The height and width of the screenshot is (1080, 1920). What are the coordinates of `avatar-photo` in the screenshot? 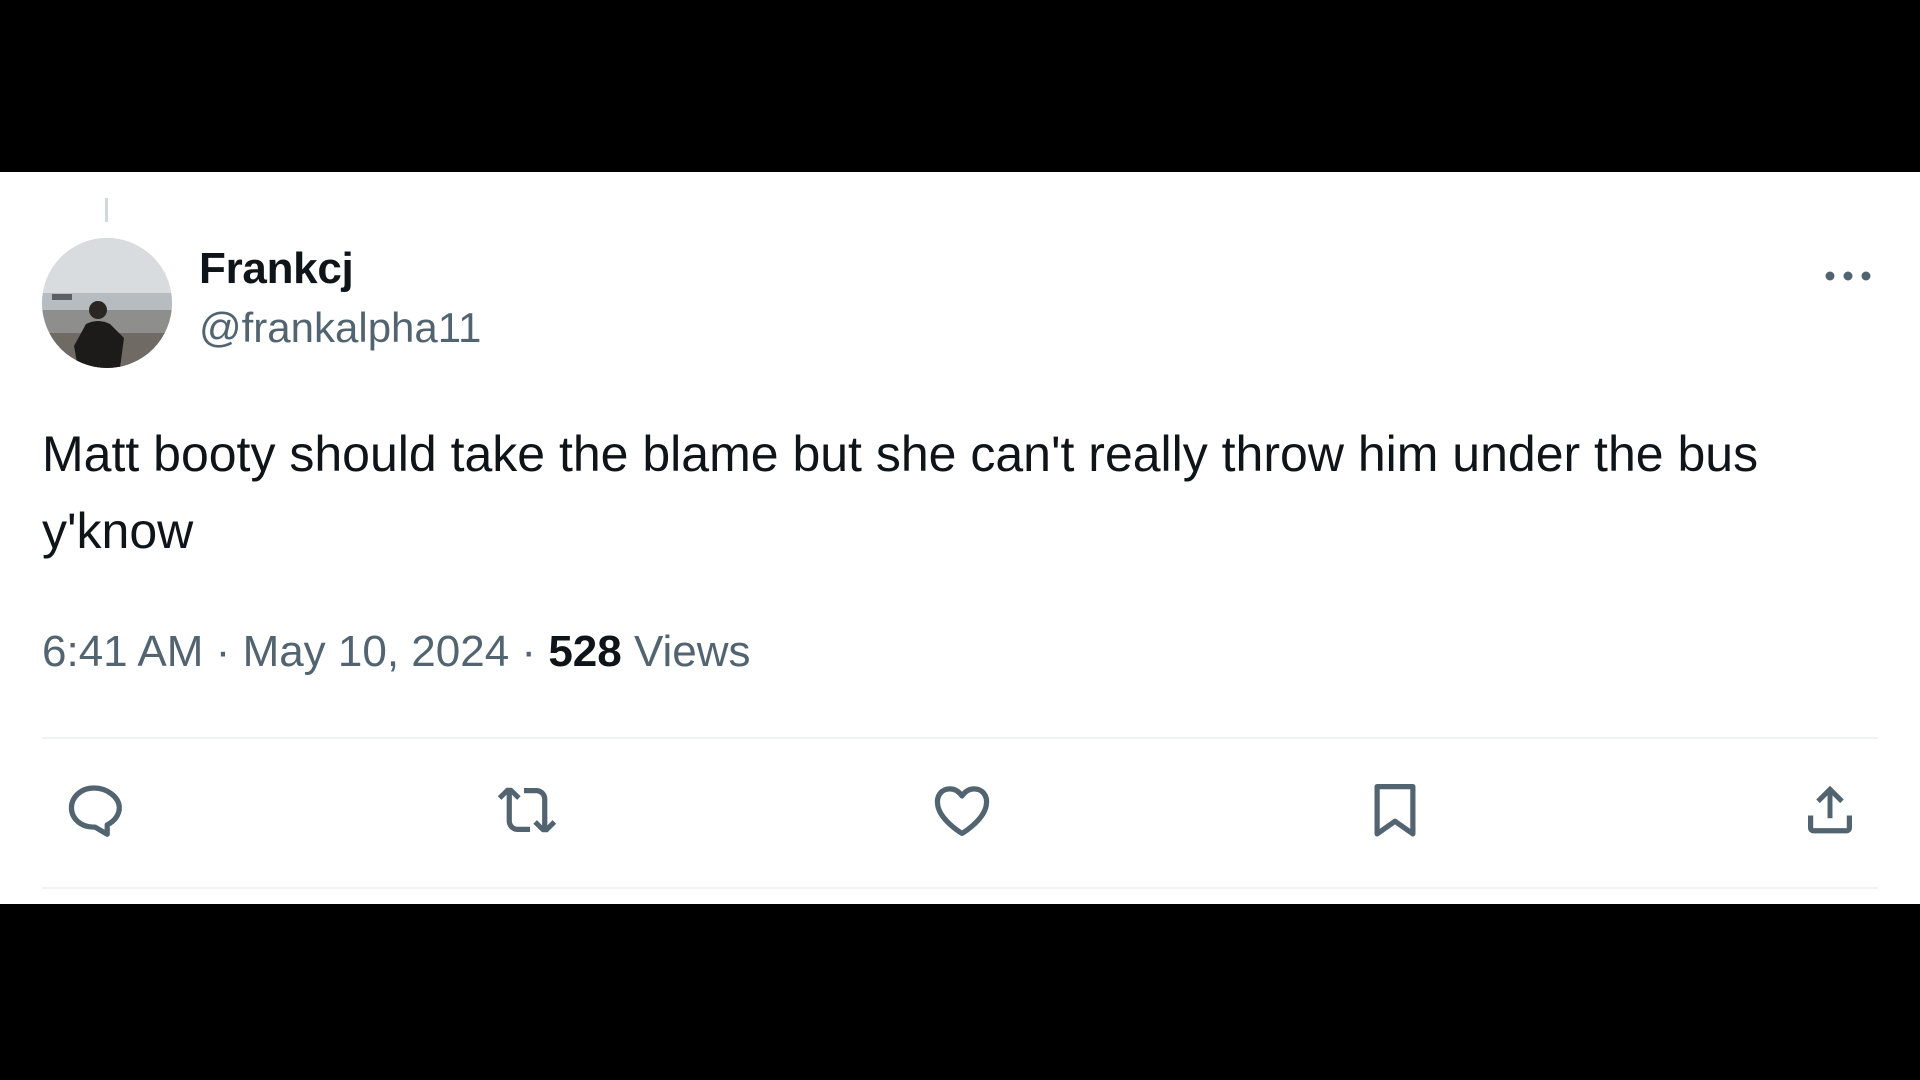 It's located at (107, 303).